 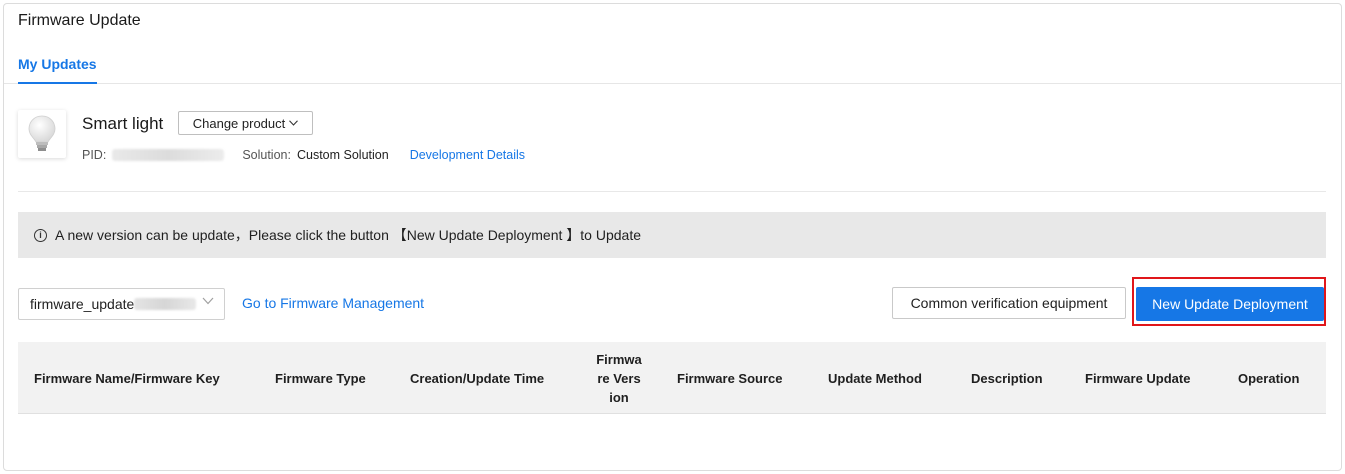 I want to click on column-header: Firmware Name/Firmware Key, so click(x=127, y=378).